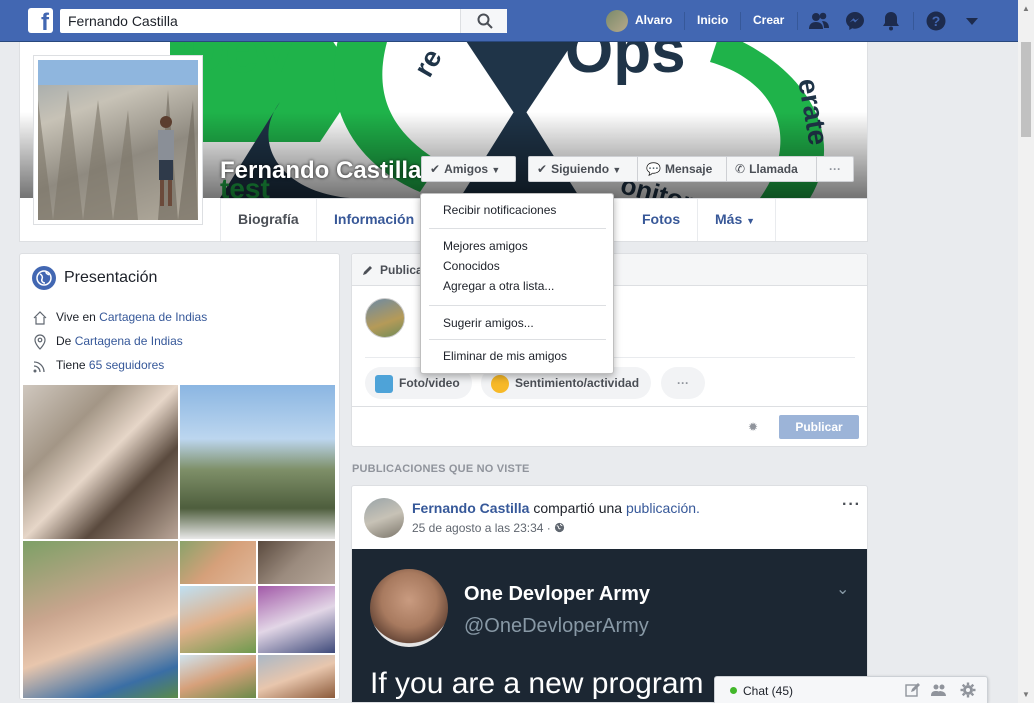 This screenshot has height=703, width=1034. Describe the element at coordinates (320, 171) in the screenshot. I see `profile-name: Fernando Castilla` at that location.